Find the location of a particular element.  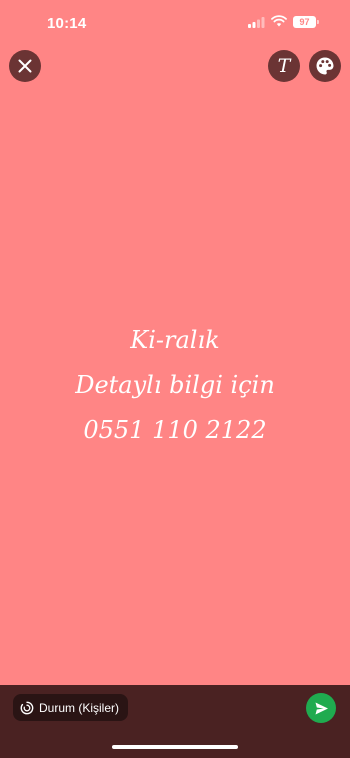

status-time: 10:14 is located at coordinates (67, 23).